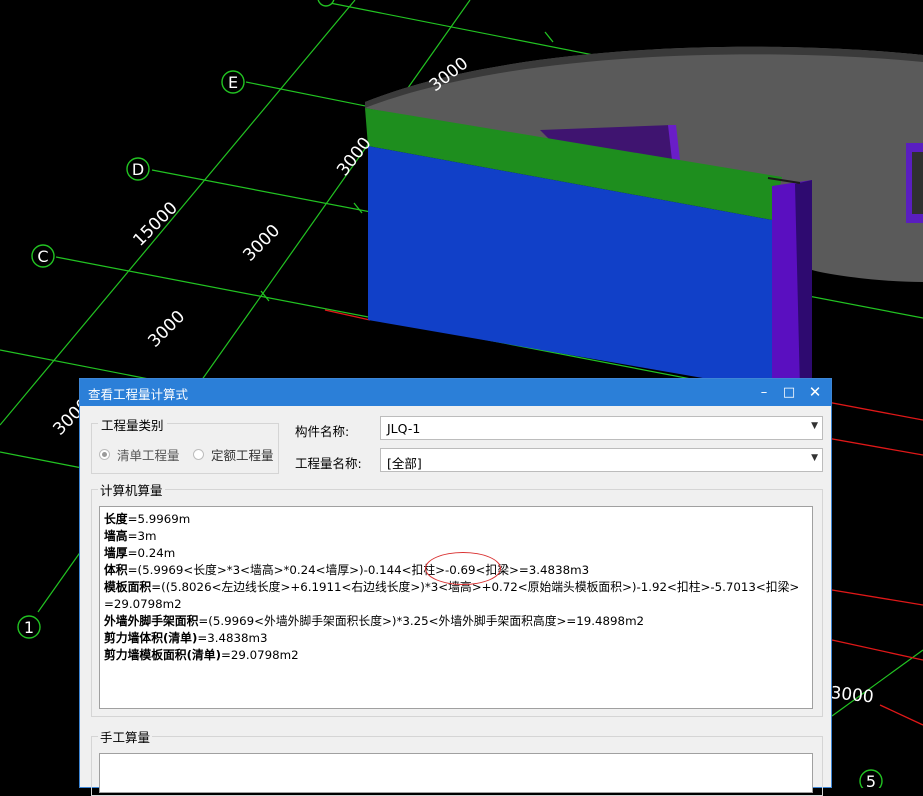 This screenshot has width=923, height=796. I want to click on quantity-name-select: [全部] ▼, so click(601, 460).